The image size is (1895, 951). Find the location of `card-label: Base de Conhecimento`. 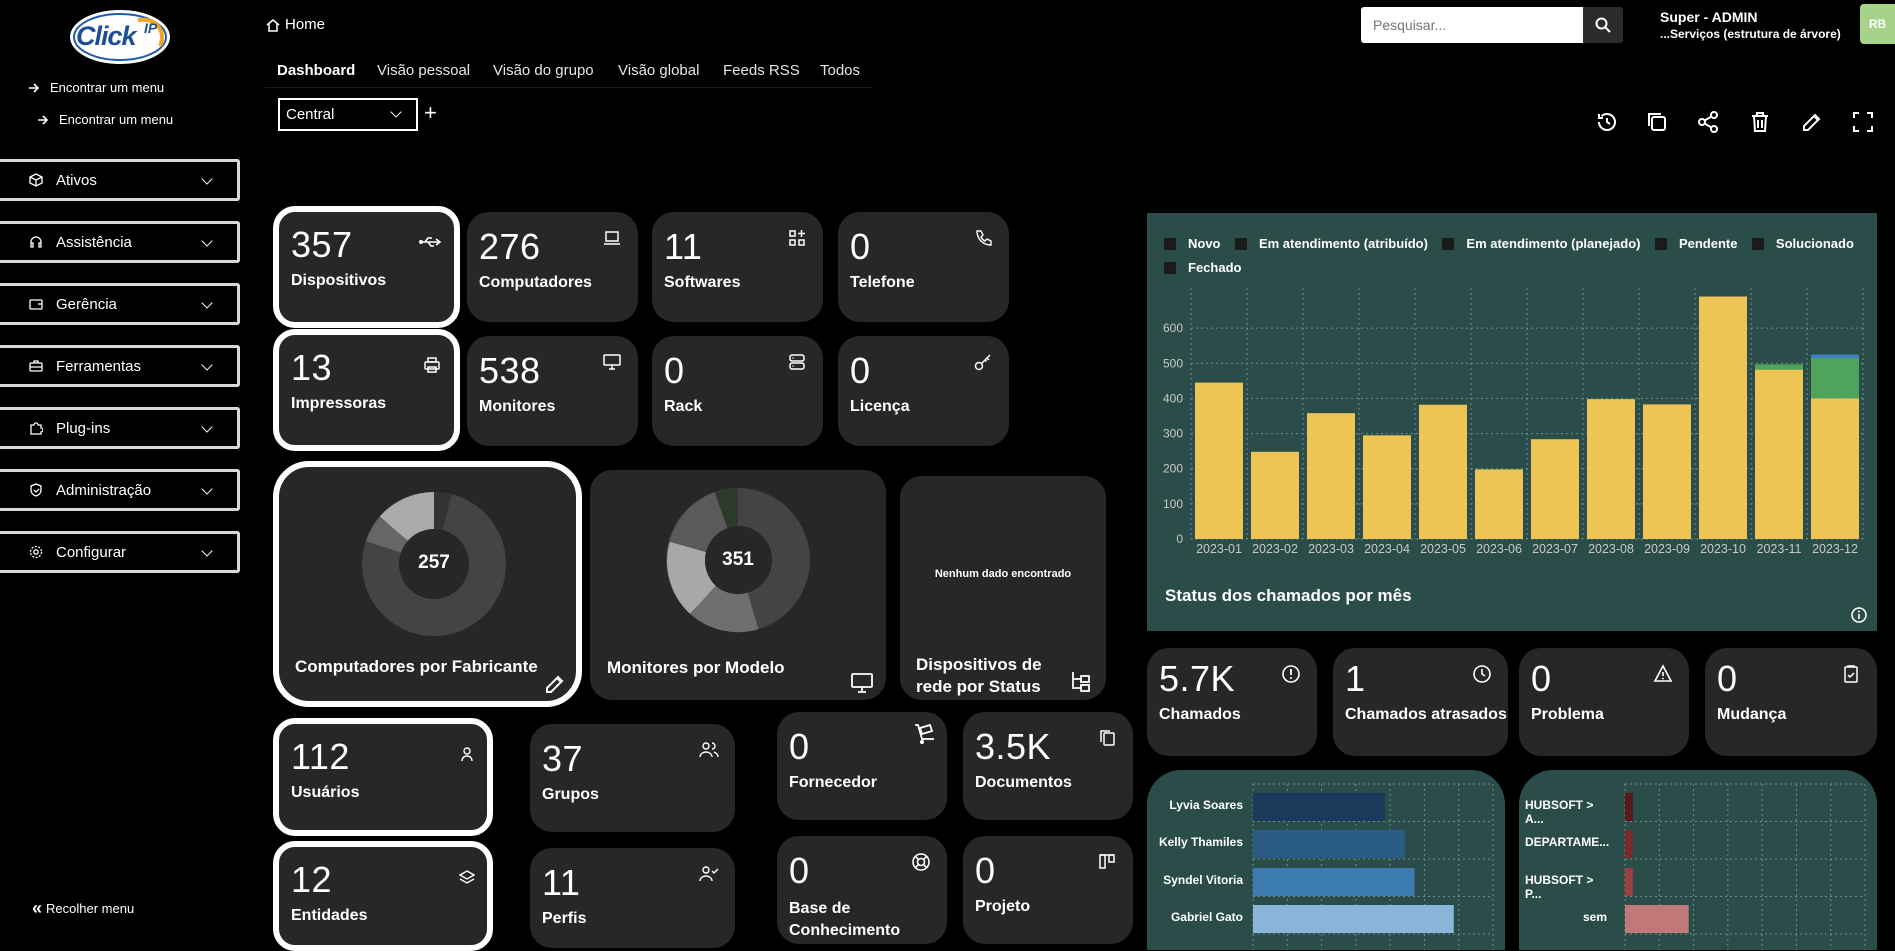

card-label: Base de Conhecimento is located at coordinates (845, 919).